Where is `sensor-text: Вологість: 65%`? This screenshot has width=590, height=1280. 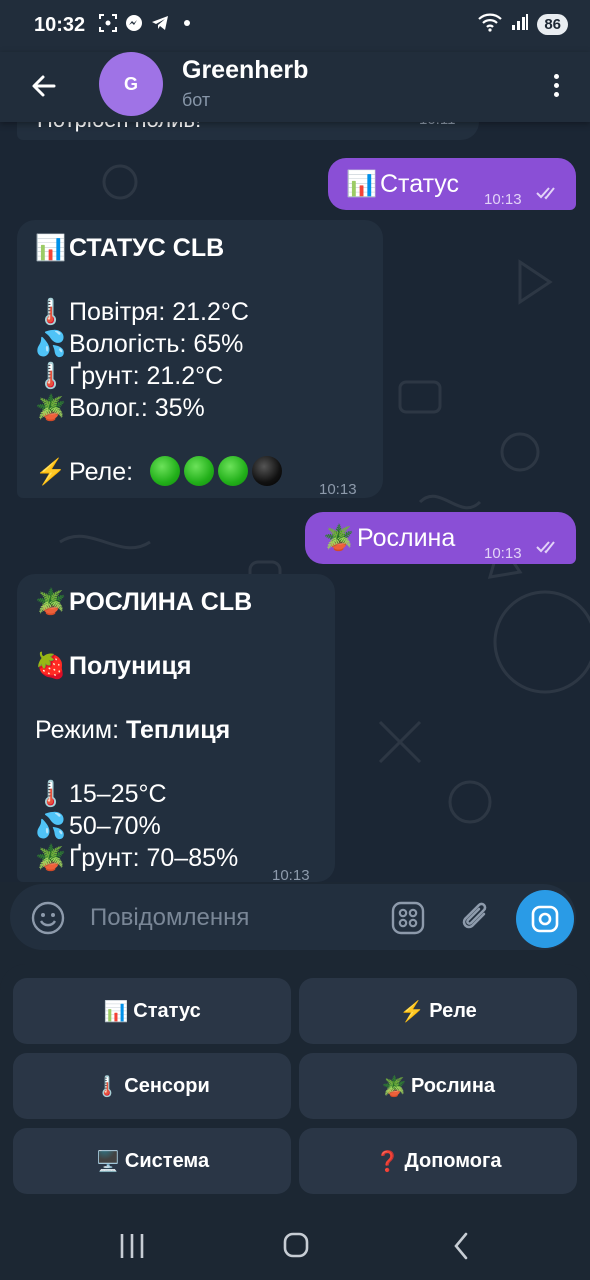
sensor-text: Вологість: 65% is located at coordinates (156, 344).